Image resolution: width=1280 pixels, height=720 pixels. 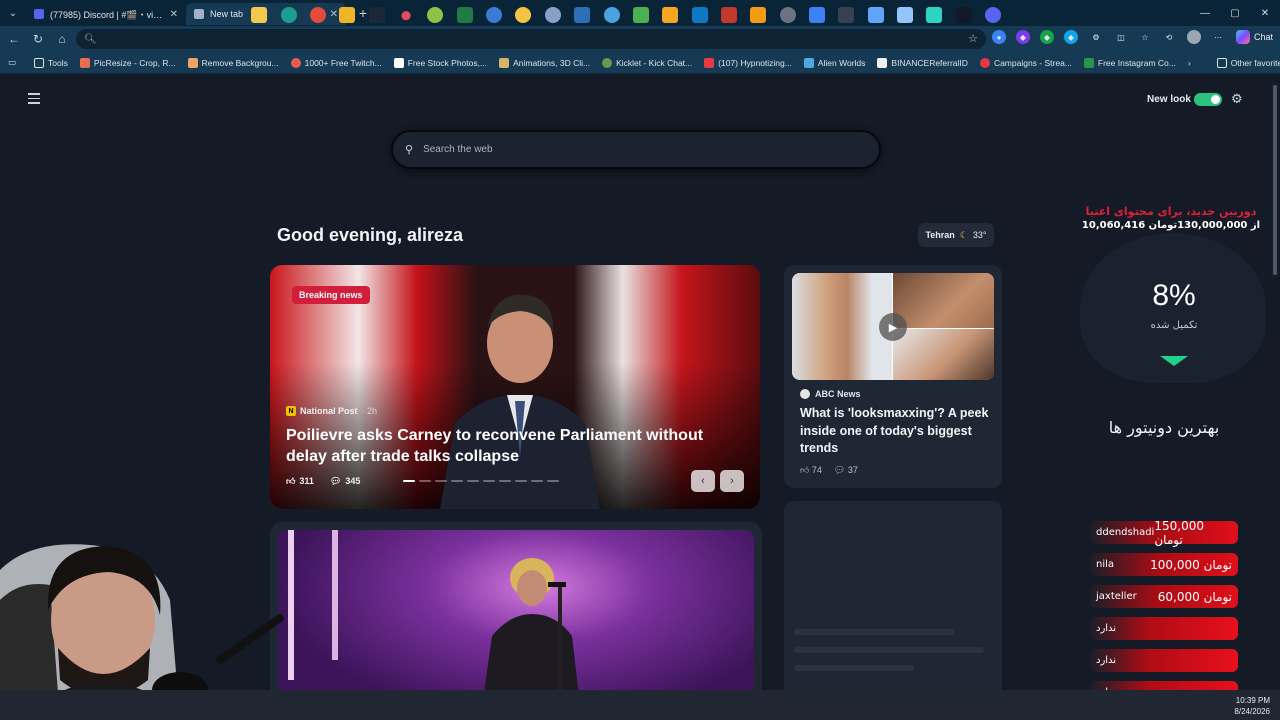 I want to click on close-window-button: ✕, so click(x=1265, y=13).